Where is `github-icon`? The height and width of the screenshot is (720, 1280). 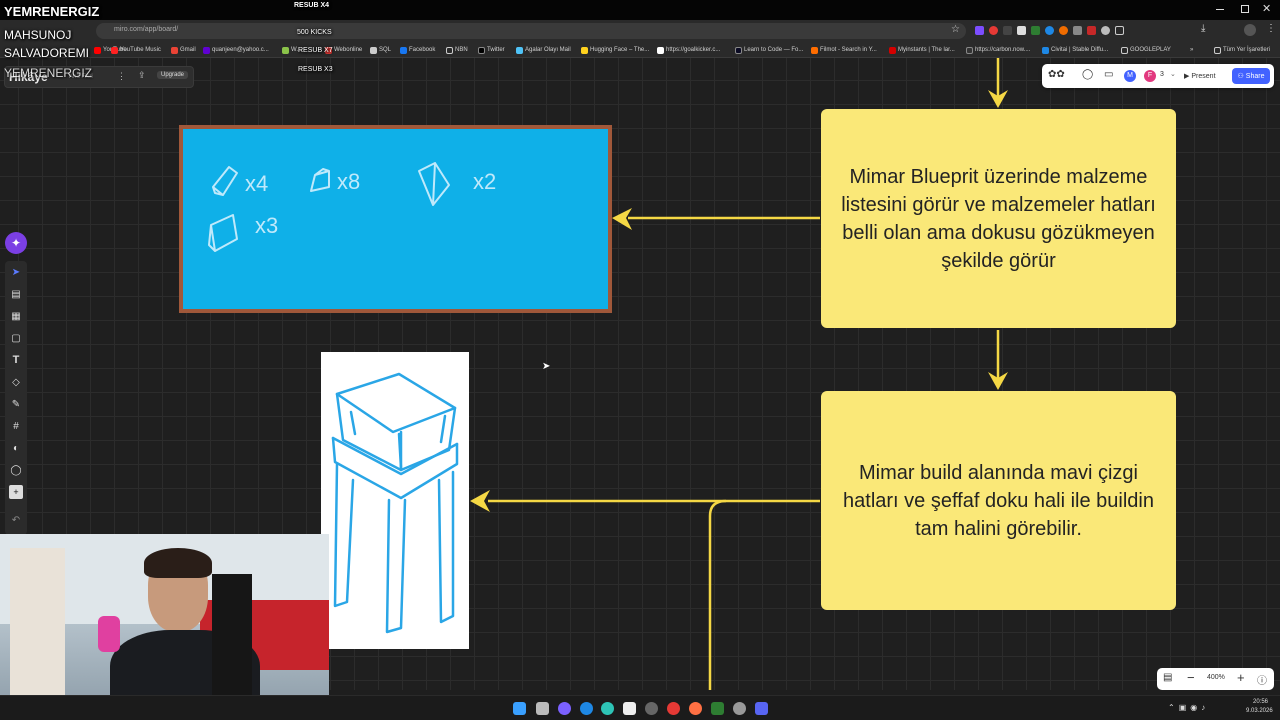
github-icon is located at coordinates (739, 708).